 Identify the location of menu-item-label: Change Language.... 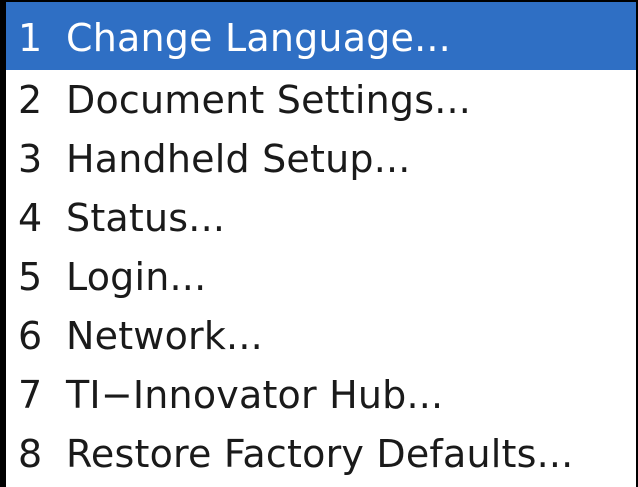
(258, 38).